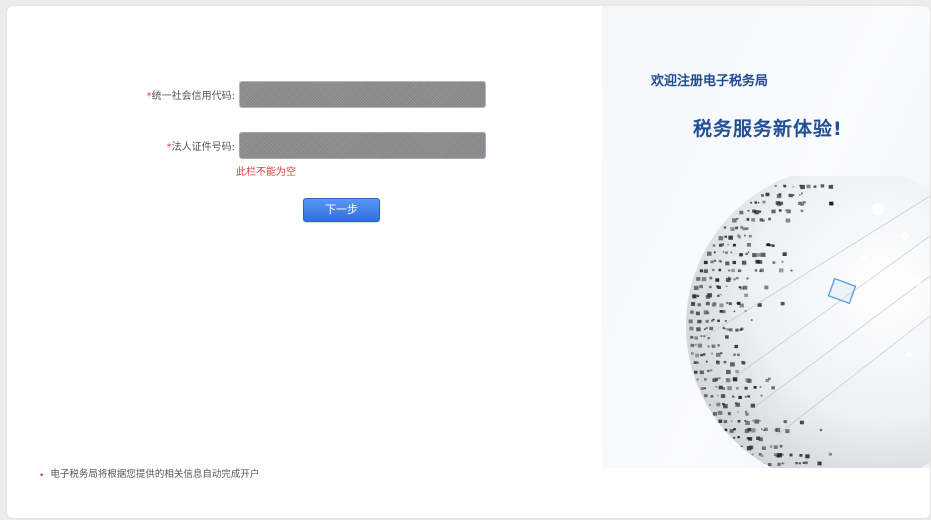 This screenshot has height=520, width=931. Describe the element at coordinates (362, 94) in the screenshot. I see `credit-code-input` at that location.